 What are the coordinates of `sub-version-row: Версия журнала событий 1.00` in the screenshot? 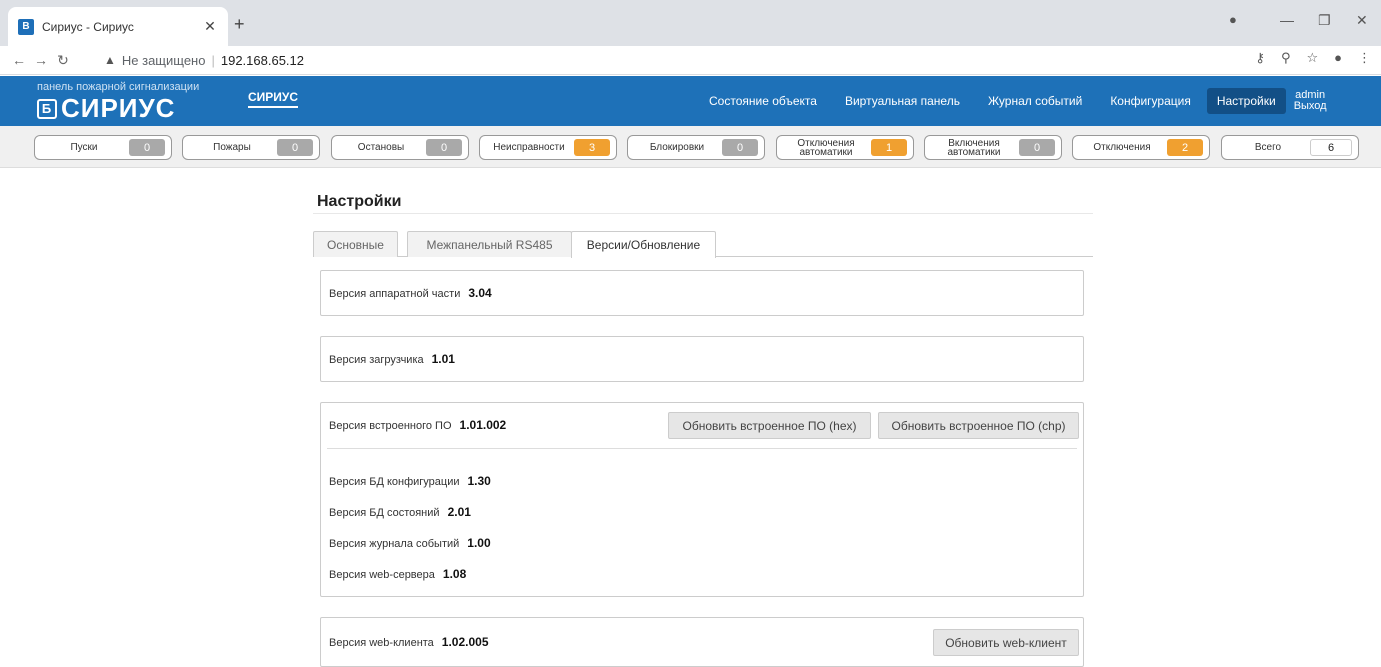 It's located at (410, 543).